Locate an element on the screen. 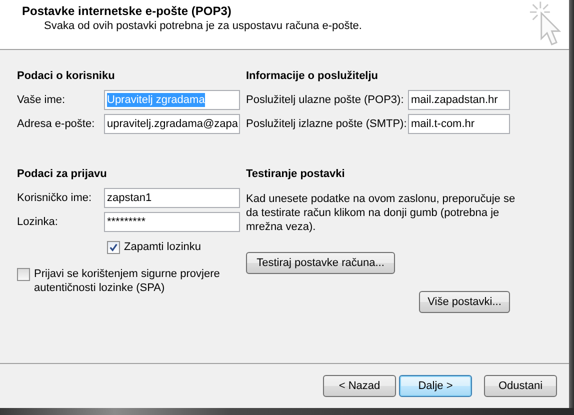  dialog-title: Postavke internetske e-pošte (POP3) is located at coordinates (127, 11).